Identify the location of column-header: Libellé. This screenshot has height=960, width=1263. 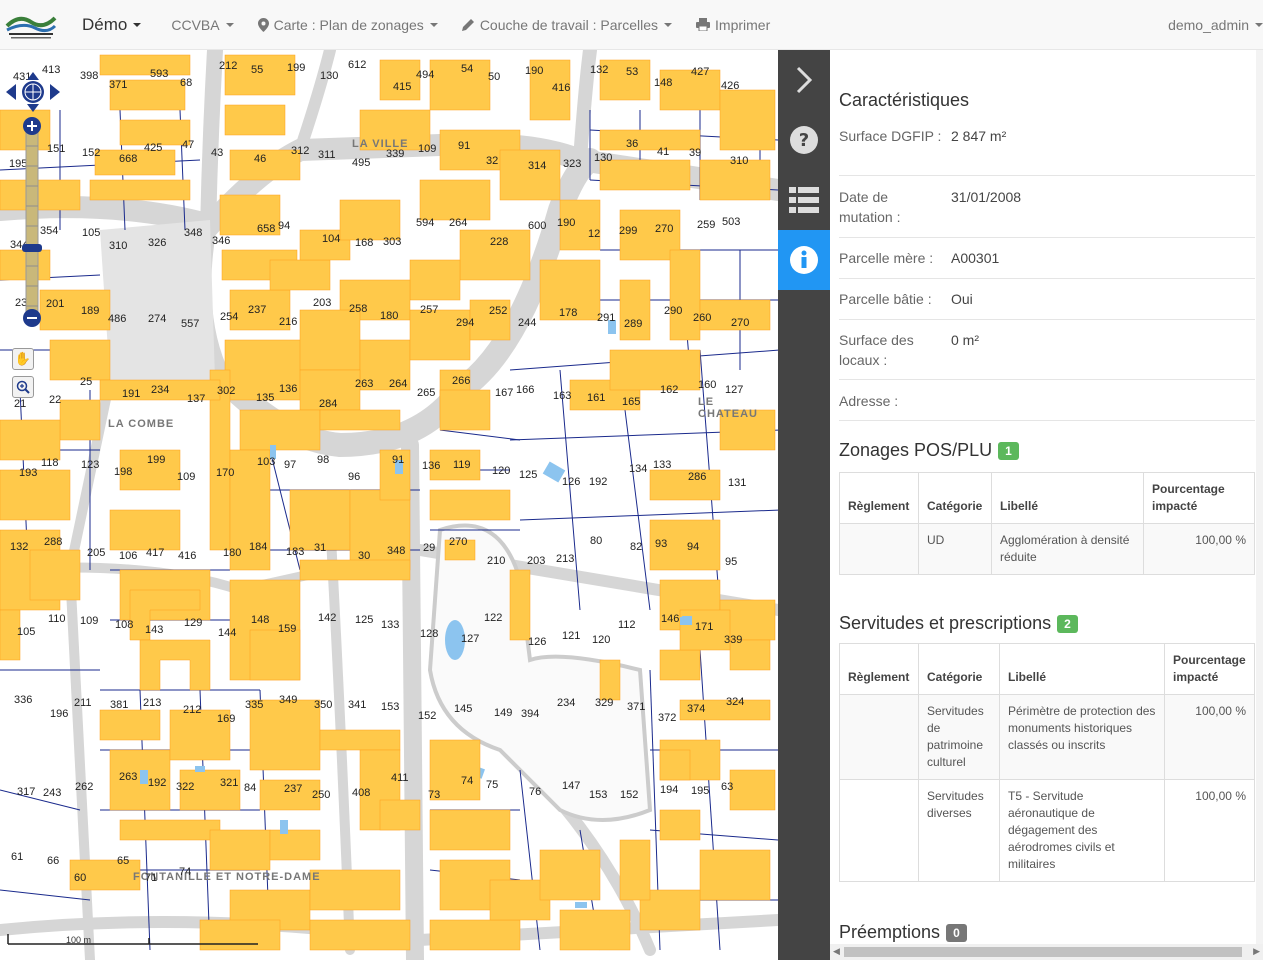
(1067, 498).